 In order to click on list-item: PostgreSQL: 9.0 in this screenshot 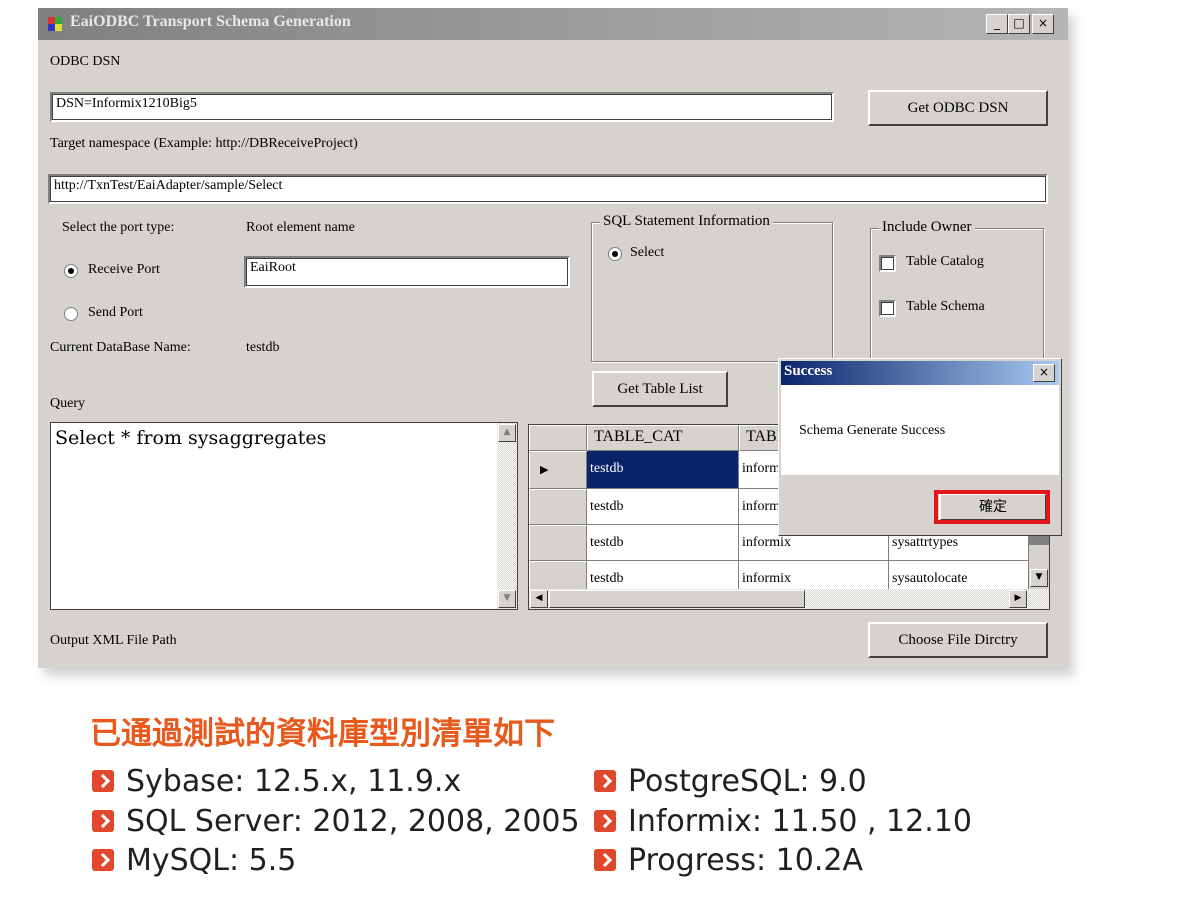, I will do `click(730, 782)`.